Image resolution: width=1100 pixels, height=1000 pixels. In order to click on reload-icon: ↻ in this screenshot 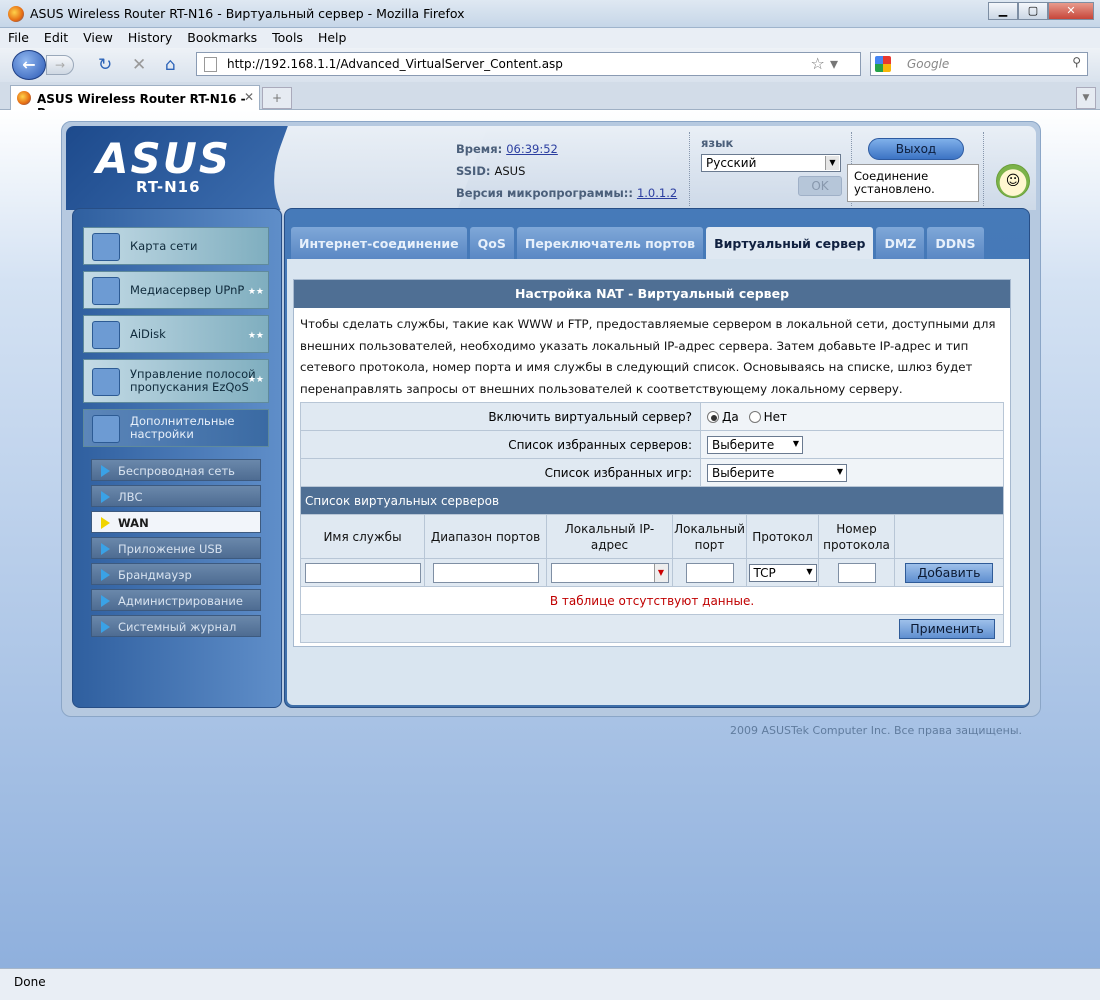, I will do `click(105, 65)`.